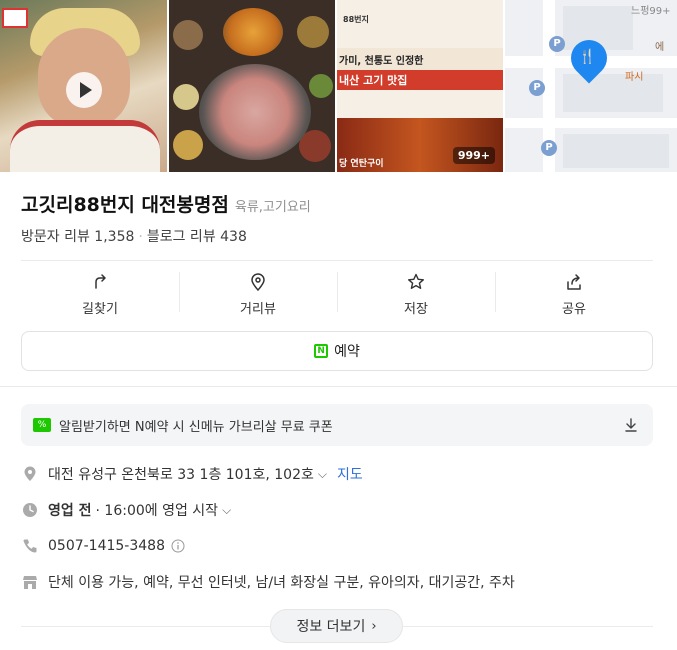  I want to click on directions-icon, so click(100, 281).